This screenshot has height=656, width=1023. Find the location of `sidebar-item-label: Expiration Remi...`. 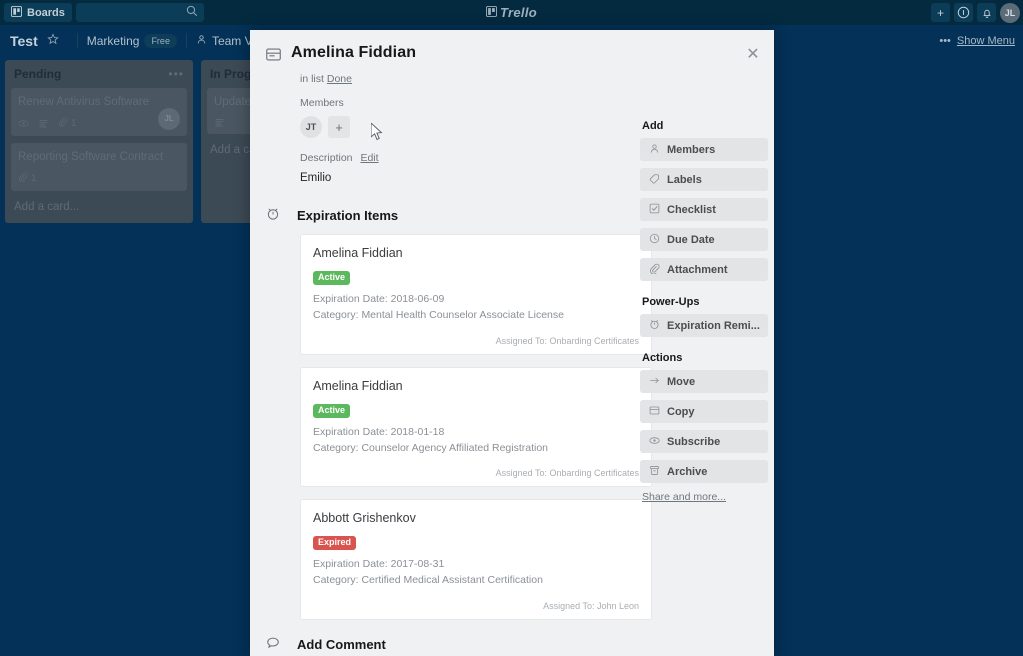

sidebar-item-label: Expiration Remi... is located at coordinates (713, 325).